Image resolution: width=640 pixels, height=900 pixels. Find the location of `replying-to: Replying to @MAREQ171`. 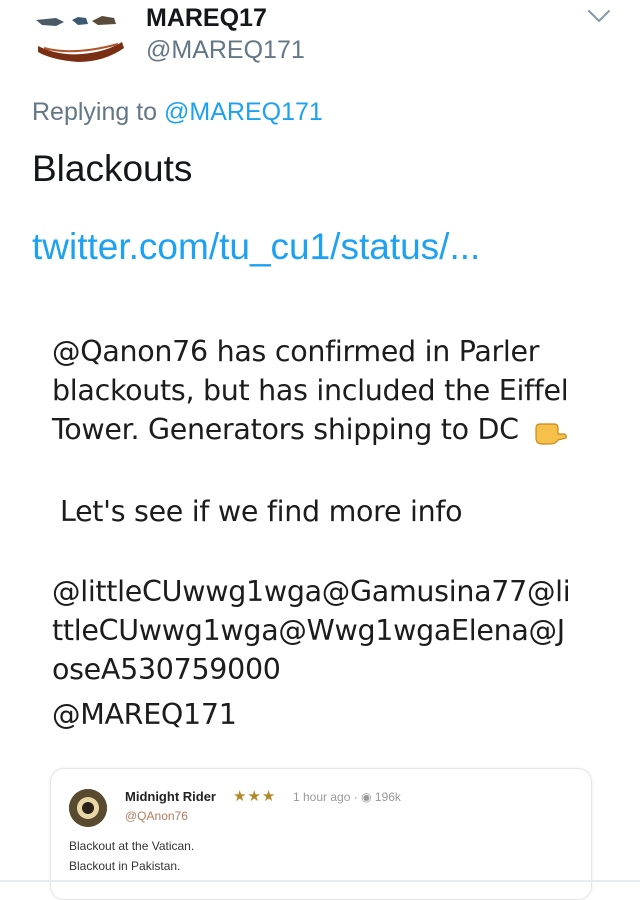

replying-to: Replying to @MAREQ171 is located at coordinates (177, 112).